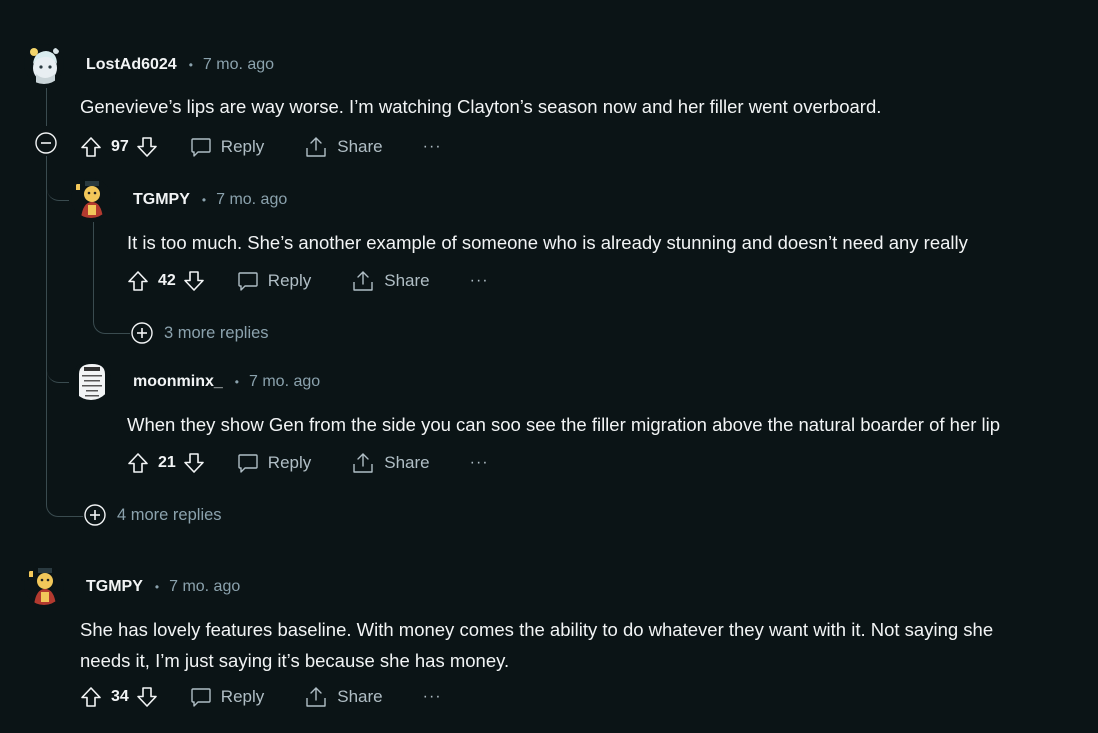  Describe the element at coordinates (167, 462) in the screenshot. I see `vote-count: 21` at that location.